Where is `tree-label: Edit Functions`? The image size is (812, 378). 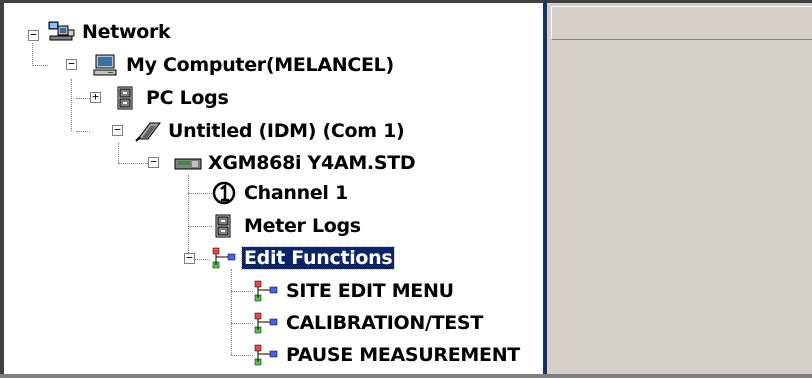 tree-label: Edit Functions is located at coordinates (318, 258).